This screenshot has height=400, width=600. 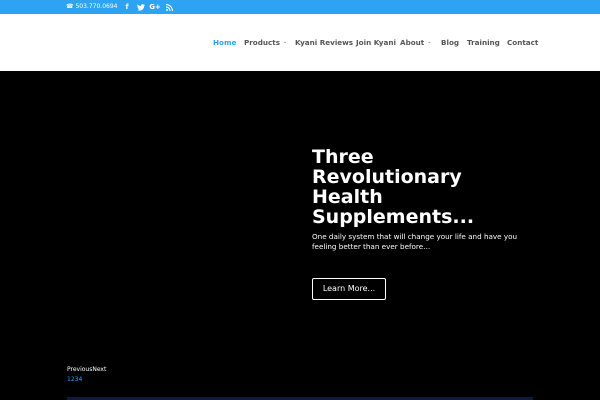 What do you see at coordinates (262, 42) in the screenshot?
I see `nav-products-label: Products` at bounding box center [262, 42].